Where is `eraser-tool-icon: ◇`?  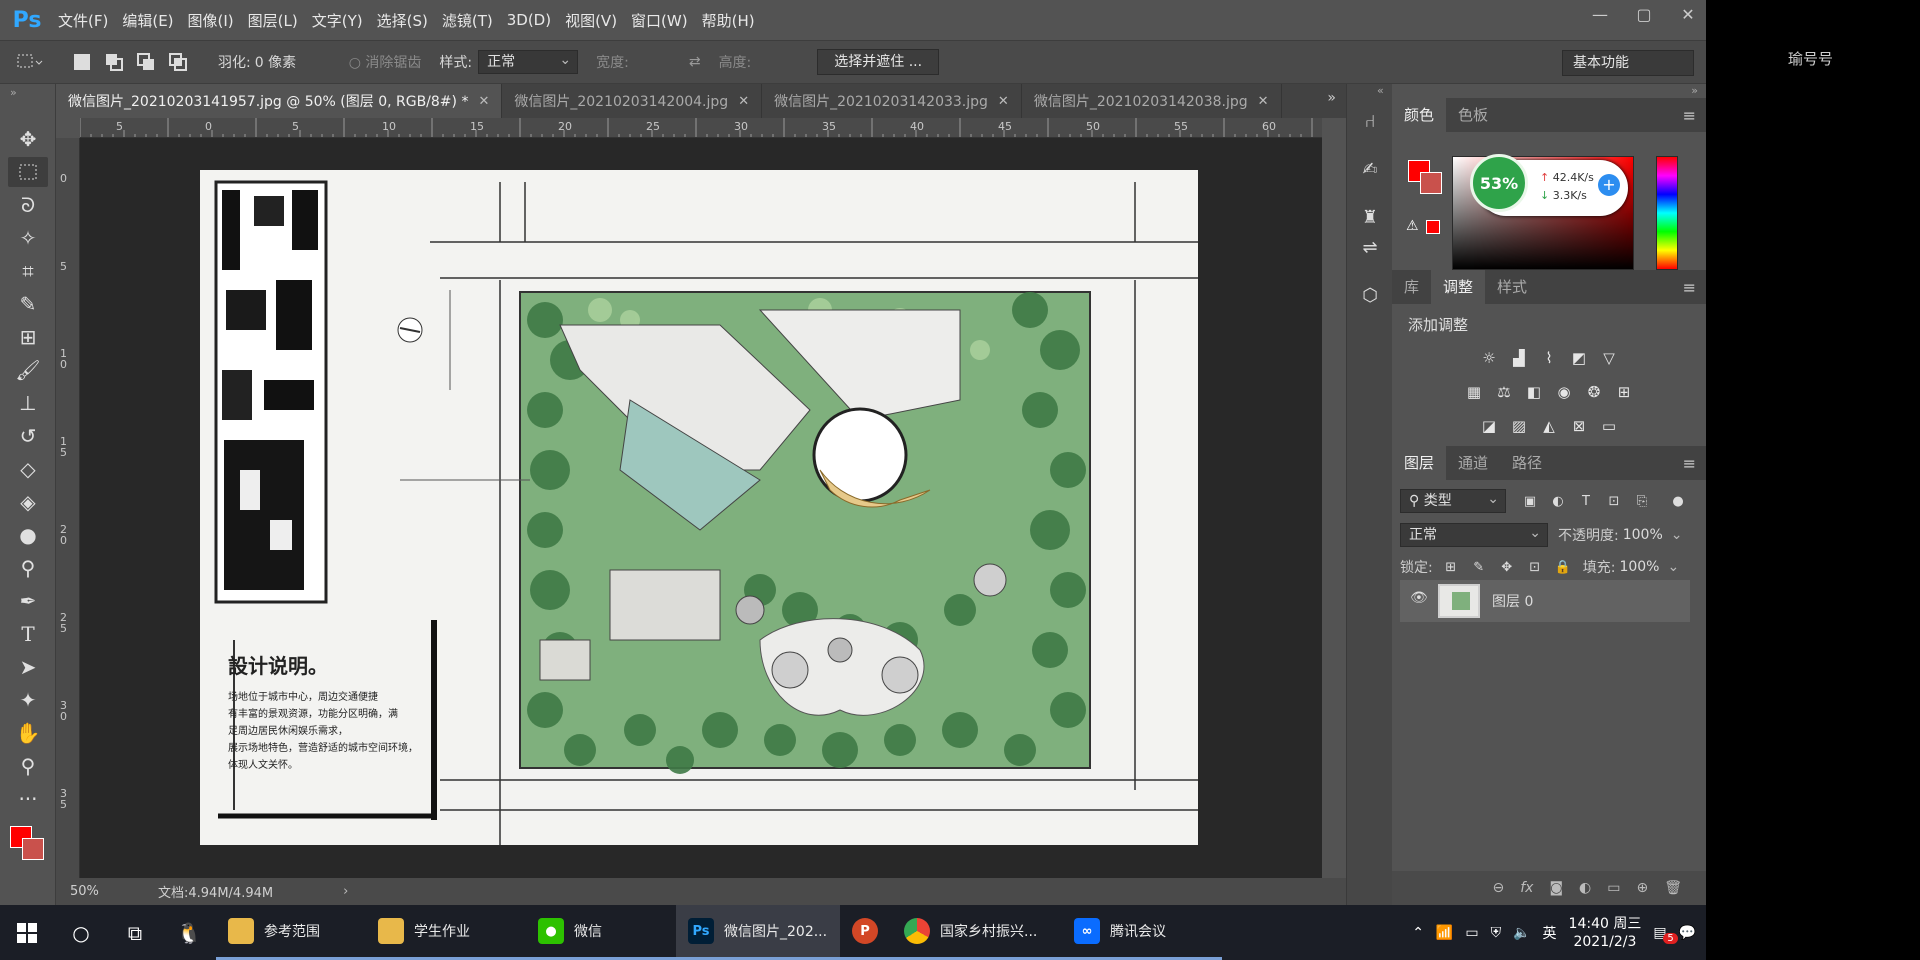 eraser-tool-icon: ◇ is located at coordinates (28, 469).